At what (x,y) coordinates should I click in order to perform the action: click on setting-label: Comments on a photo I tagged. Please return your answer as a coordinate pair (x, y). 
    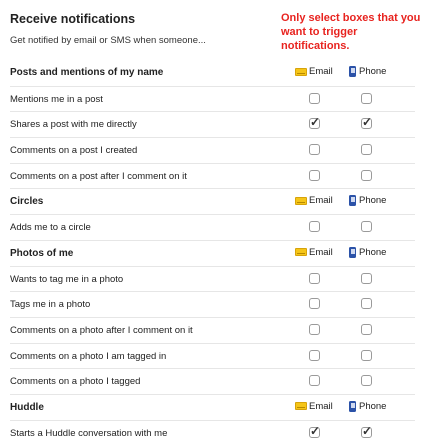
    Looking at the image, I should click on (75, 382).